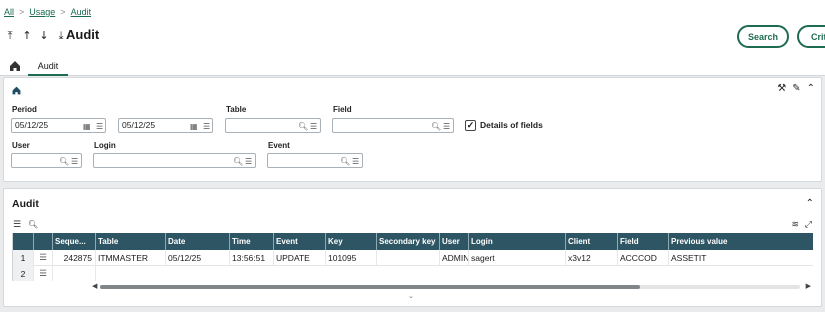 The height and width of the screenshot is (312, 825). What do you see at coordinates (517, 241) in the screenshot?
I see `column-header-login: Login` at bounding box center [517, 241].